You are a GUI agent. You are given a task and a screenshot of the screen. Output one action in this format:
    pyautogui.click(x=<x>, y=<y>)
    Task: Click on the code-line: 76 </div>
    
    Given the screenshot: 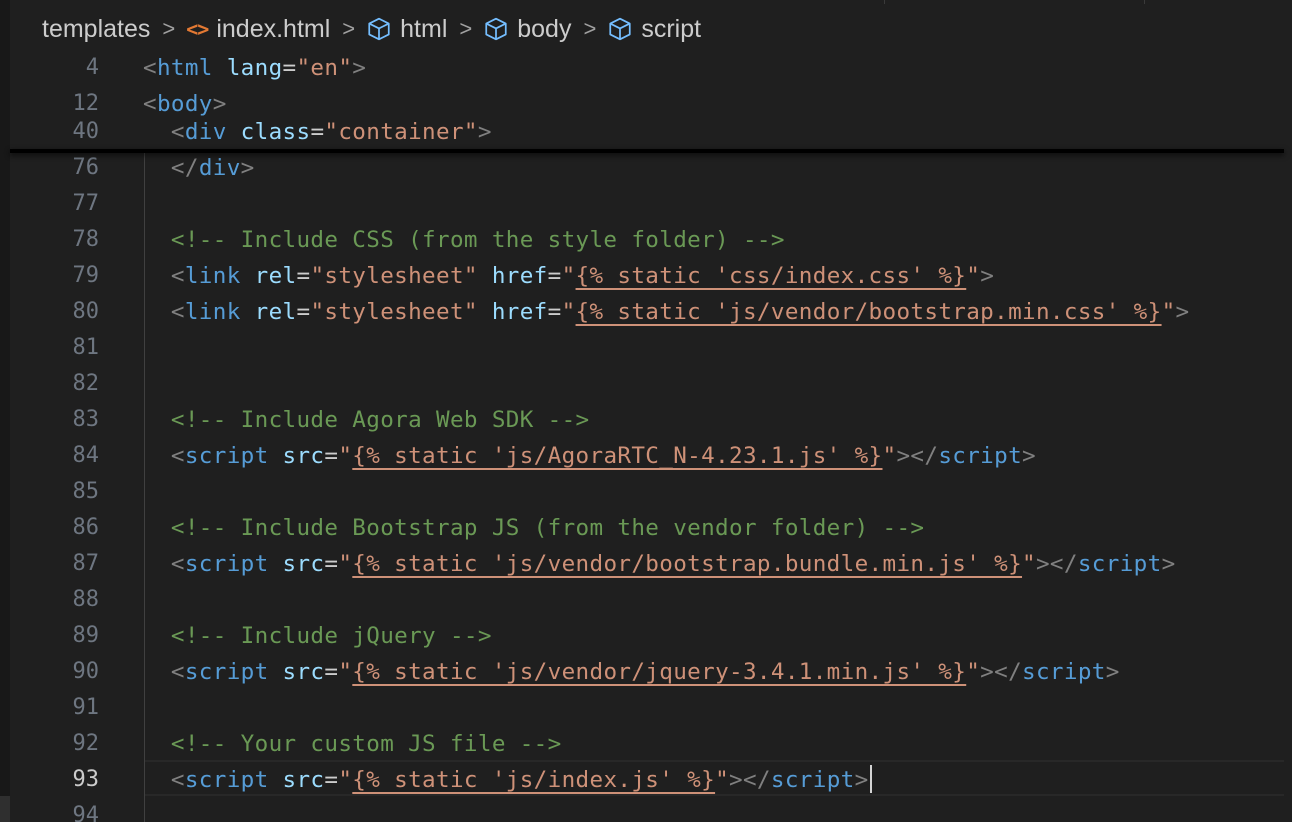 What is the action you would take?
    pyautogui.click(x=651, y=168)
    